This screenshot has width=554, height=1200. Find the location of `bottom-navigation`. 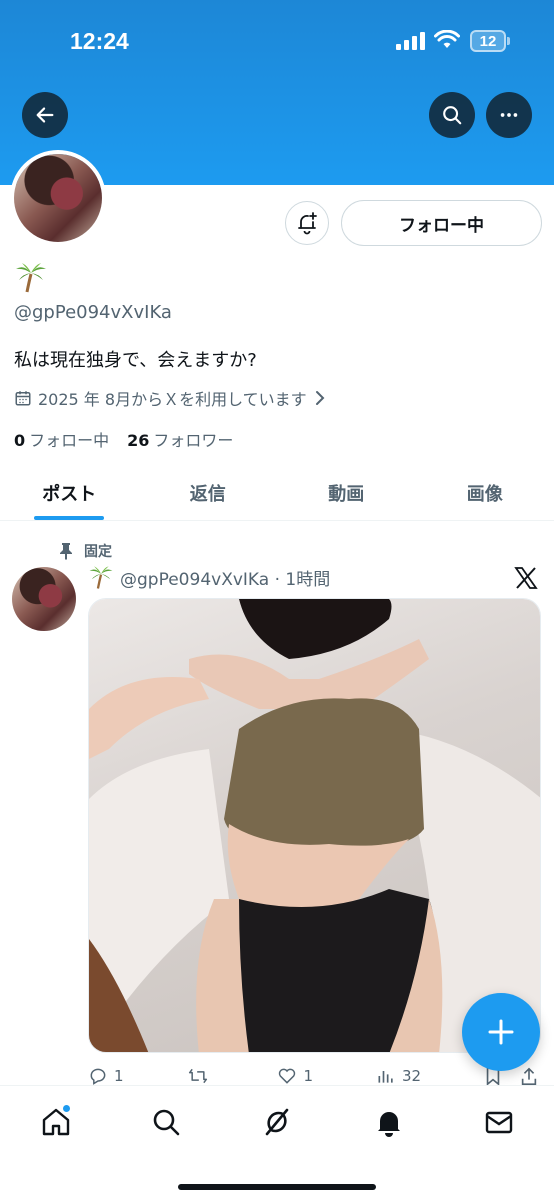

bottom-navigation is located at coordinates (277, 1142).